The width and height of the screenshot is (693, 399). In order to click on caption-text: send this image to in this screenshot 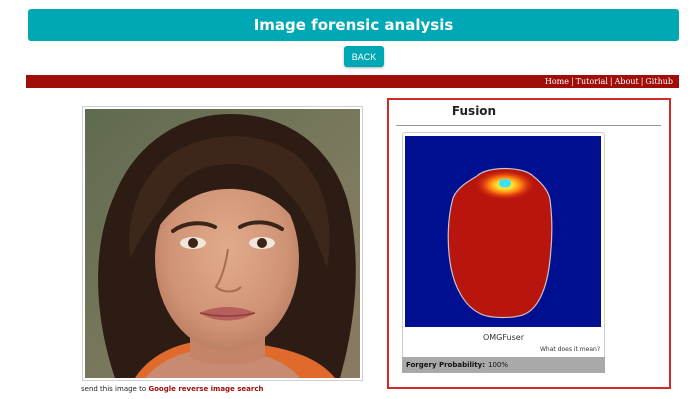, I will do `click(114, 389)`.